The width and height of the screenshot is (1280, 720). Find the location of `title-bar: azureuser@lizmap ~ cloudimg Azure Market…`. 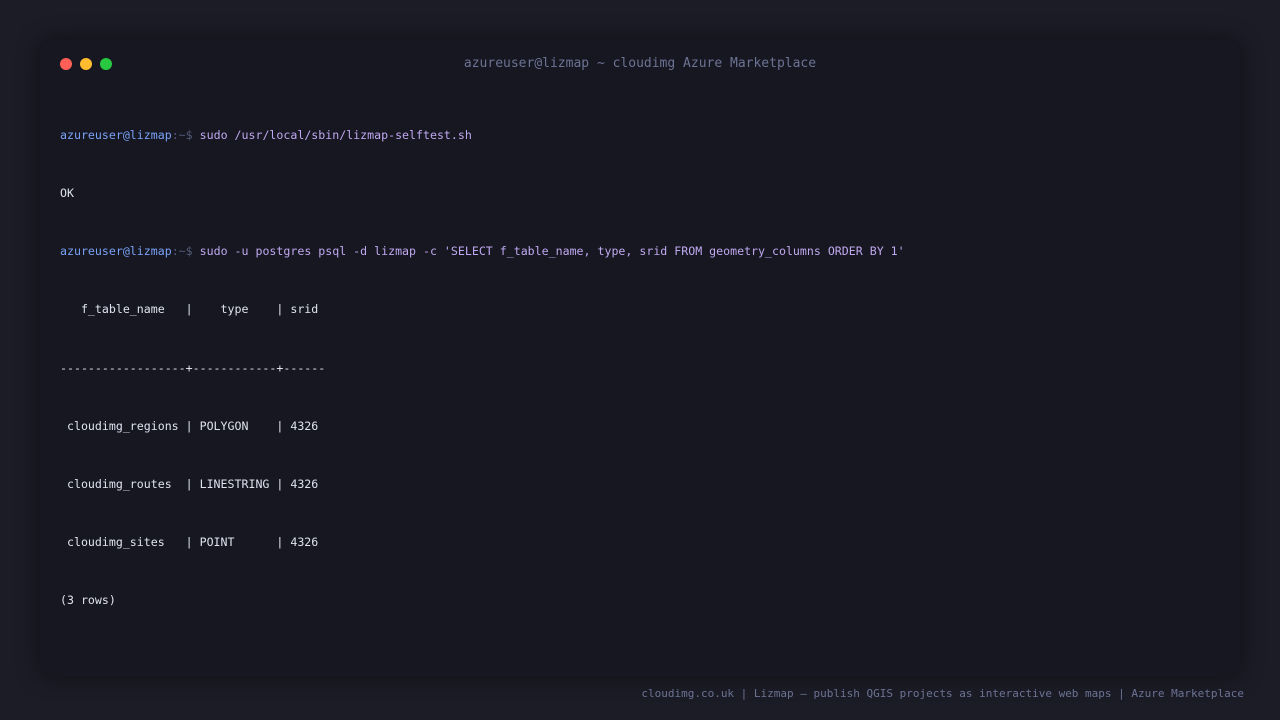

title-bar: azureuser@lizmap ~ cloudimg Azure Market… is located at coordinates (640, 64).